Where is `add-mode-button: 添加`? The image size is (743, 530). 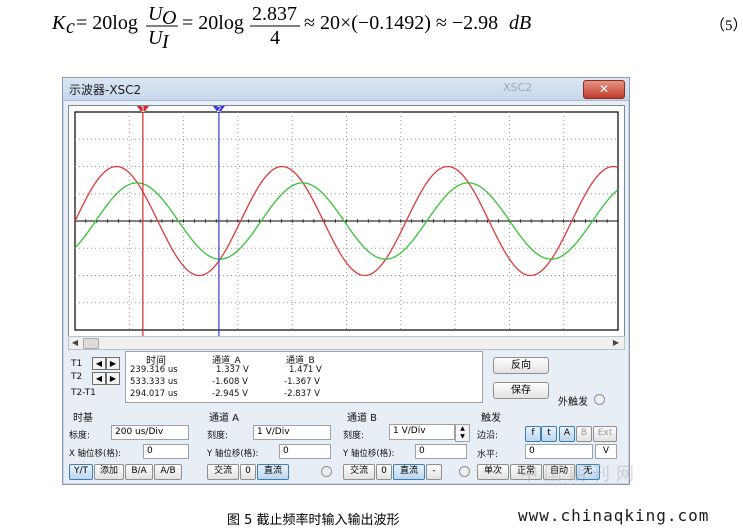 add-mode-button: 添加 is located at coordinates (109, 472).